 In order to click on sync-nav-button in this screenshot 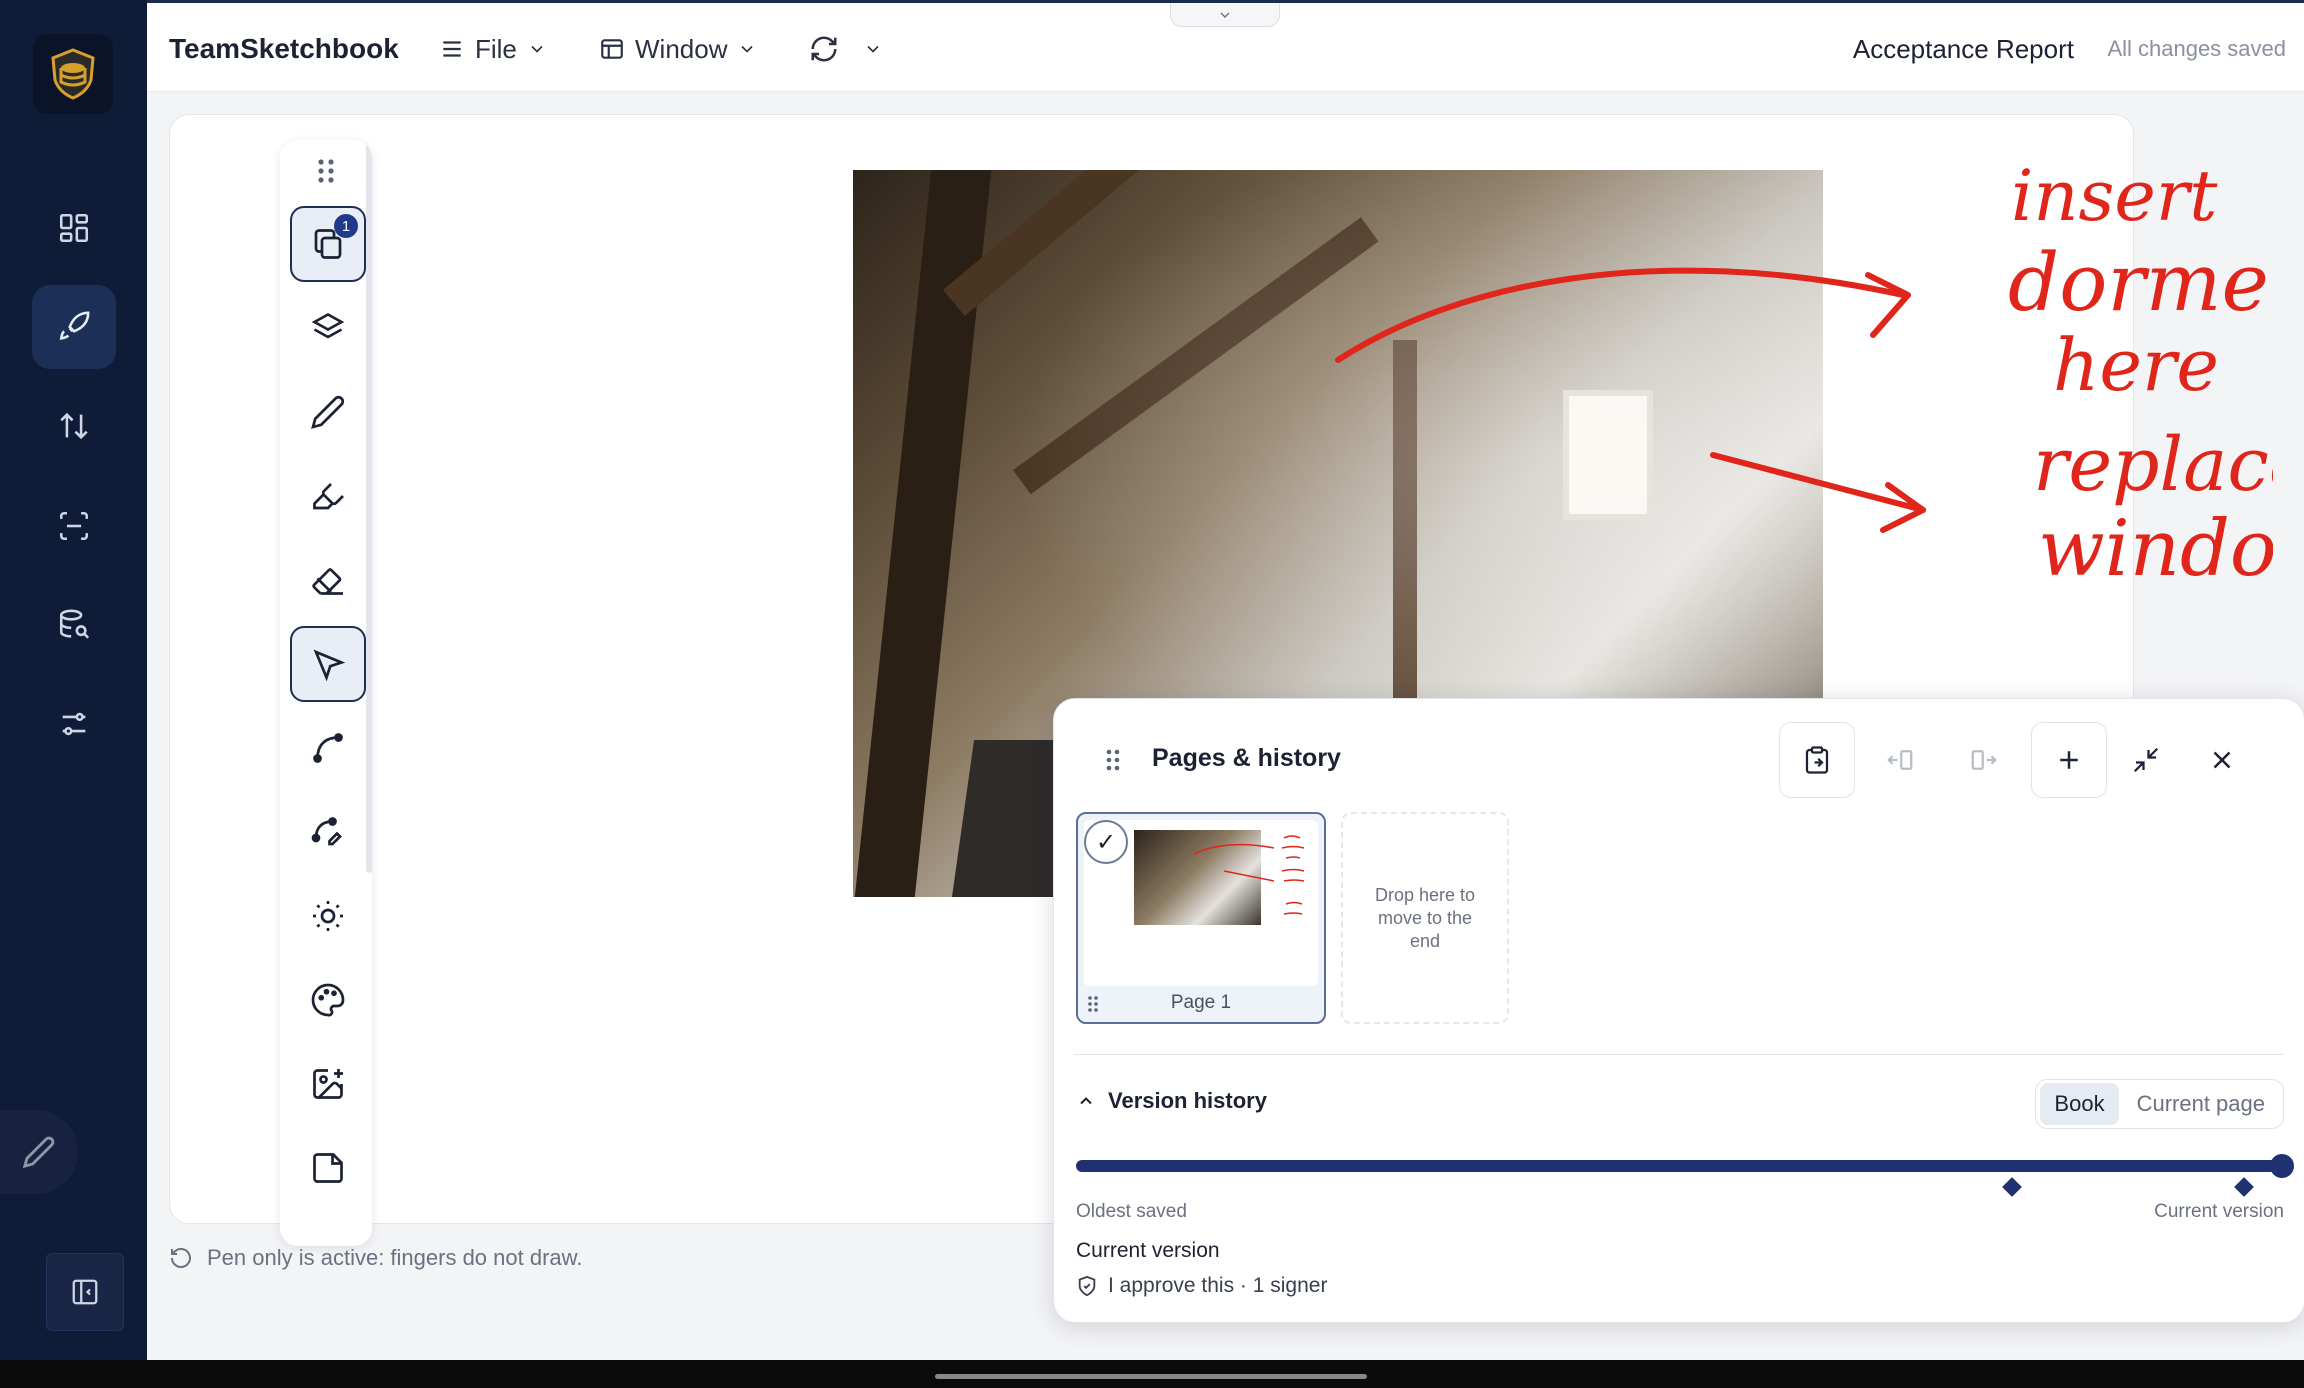, I will do `click(74, 426)`.